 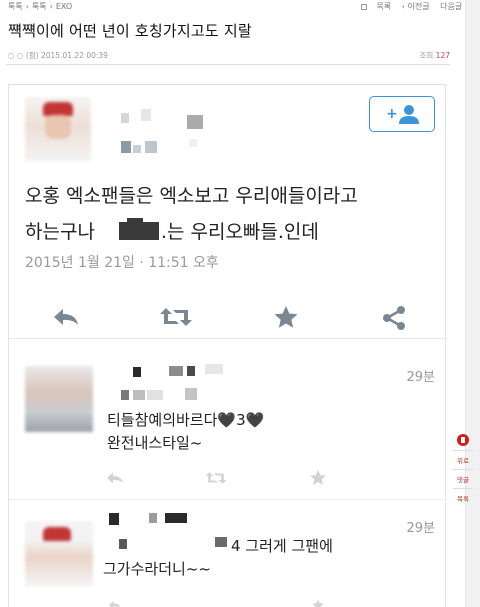 I want to click on add-user-icon: +, so click(x=402, y=114).